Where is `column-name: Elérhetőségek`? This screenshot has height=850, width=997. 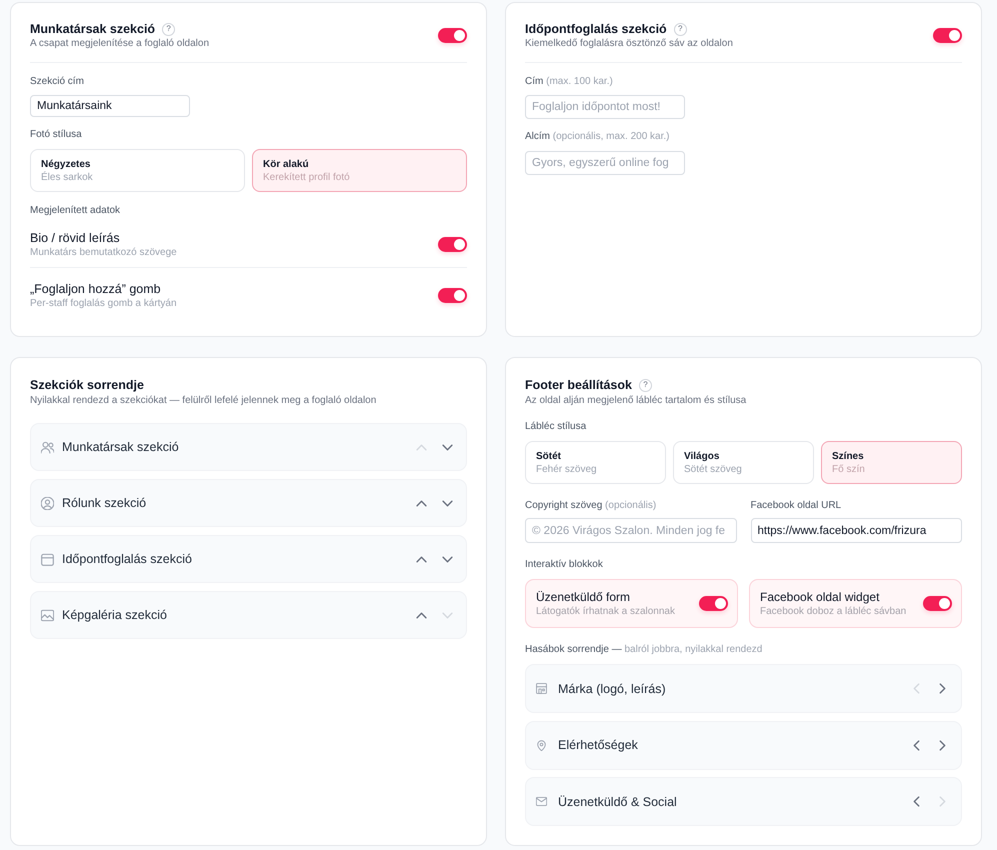 column-name: Elérhetőségek is located at coordinates (598, 745).